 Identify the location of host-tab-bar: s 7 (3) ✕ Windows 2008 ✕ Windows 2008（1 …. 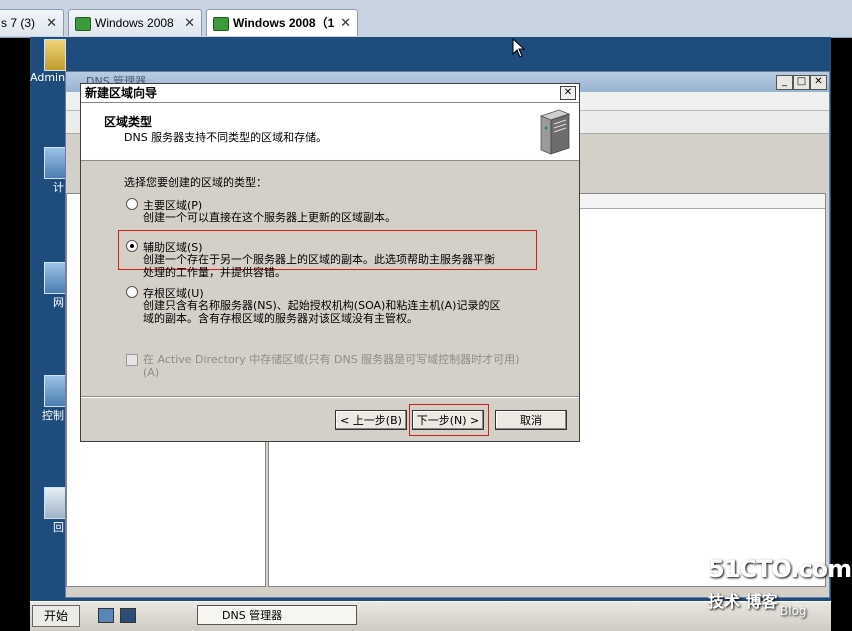
(426, 19).